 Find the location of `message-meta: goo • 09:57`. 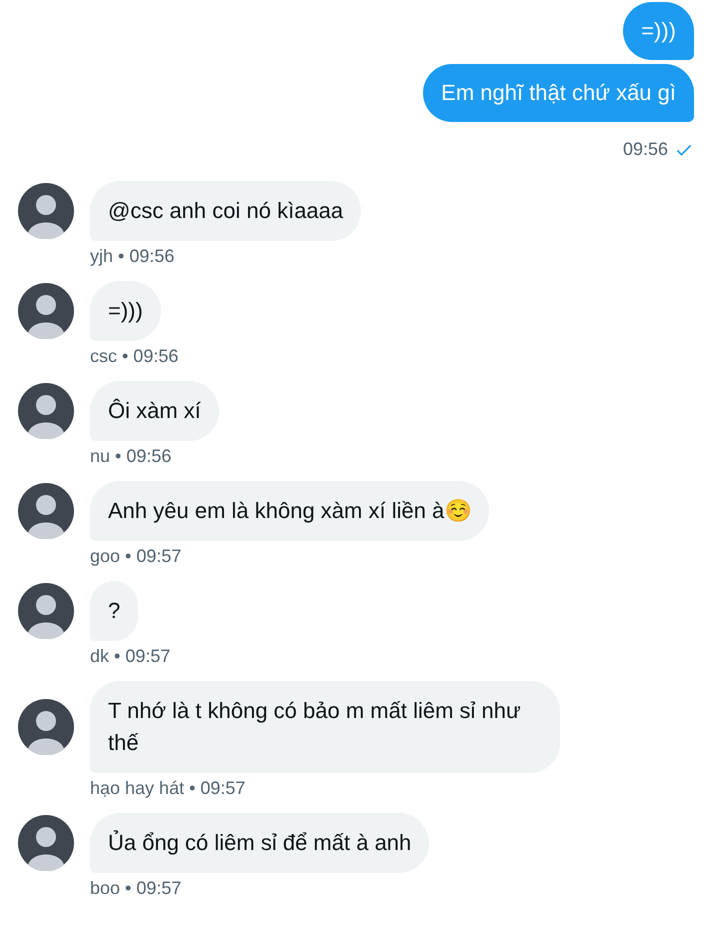

message-meta: goo • 09:57 is located at coordinates (136, 556).